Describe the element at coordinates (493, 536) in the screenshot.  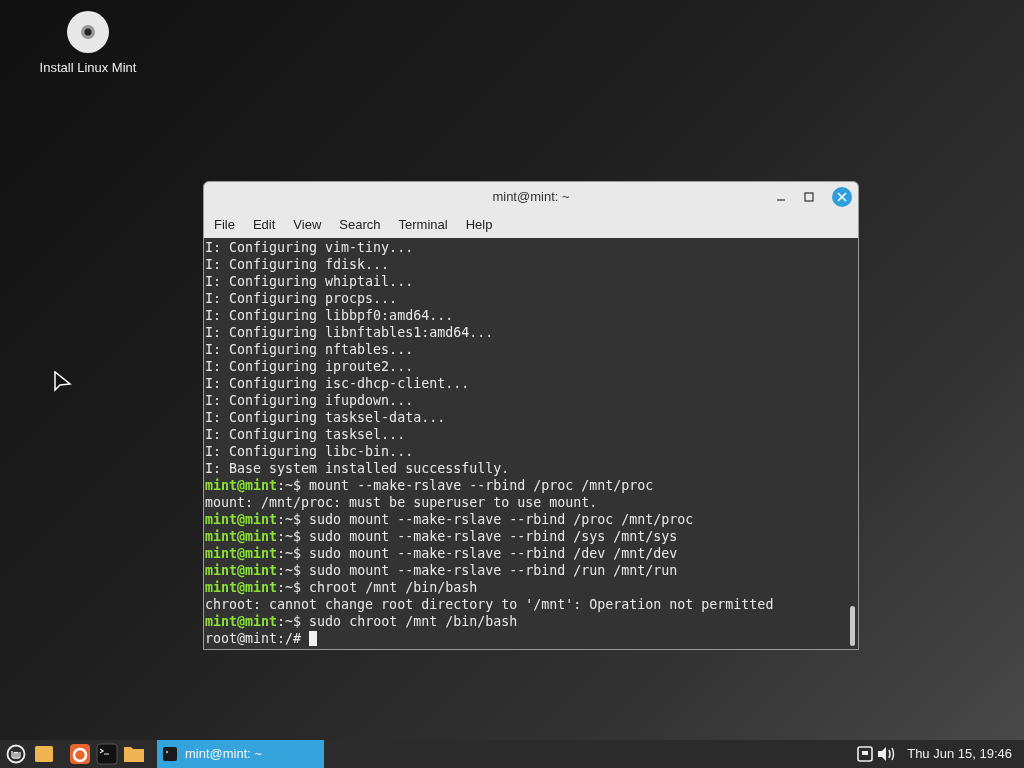
I see `command-text: sudo mount --make-rslave --rbind /sys /mnt/sys` at that location.